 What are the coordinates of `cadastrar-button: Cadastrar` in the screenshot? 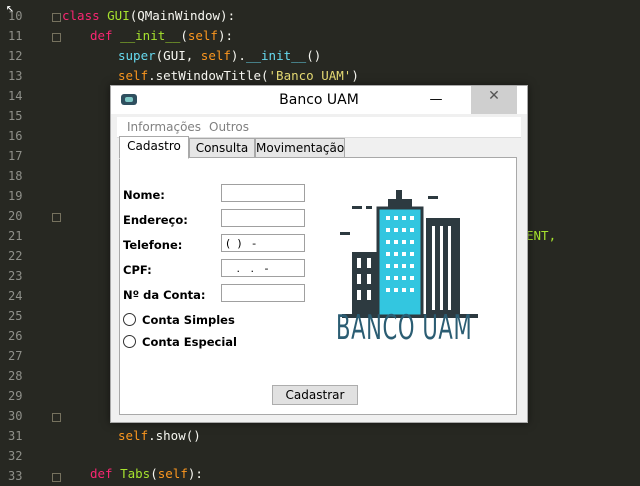 It's located at (315, 395).